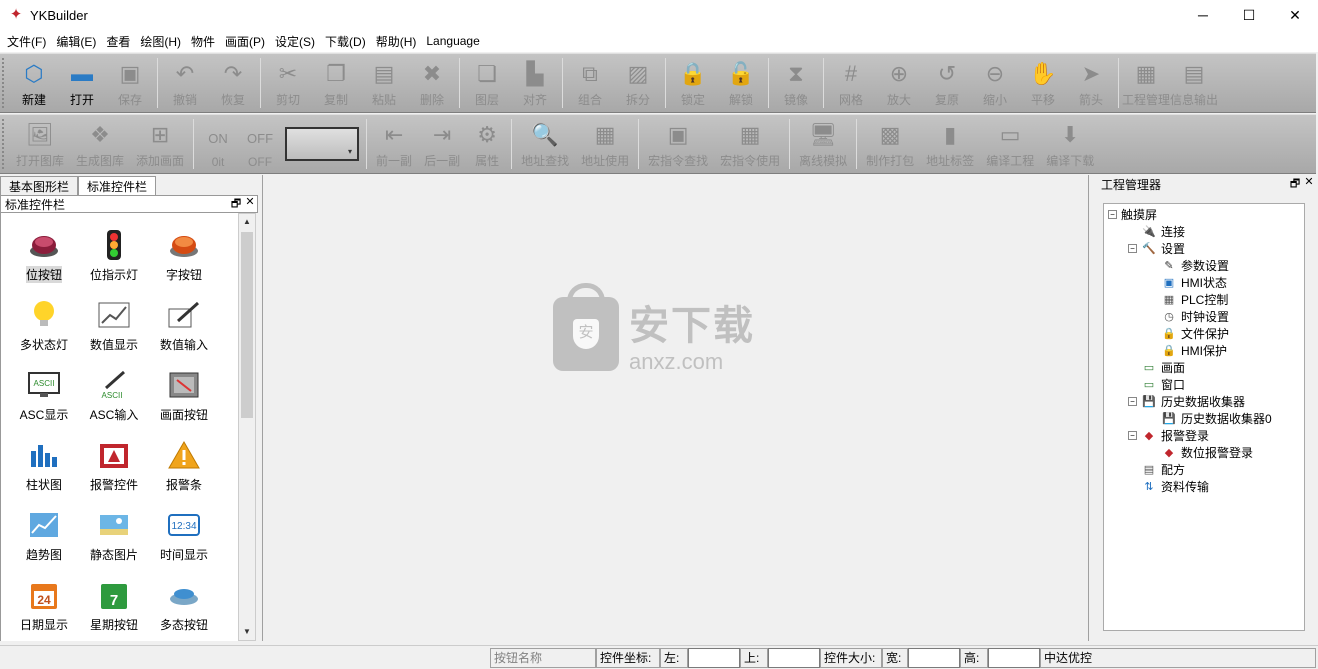 This screenshot has height=669, width=1318. What do you see at coordinates (44, 467) in the screenshot?
I see `palette-item-bar-chart: 柱状图` at bounding box center [44, 467].